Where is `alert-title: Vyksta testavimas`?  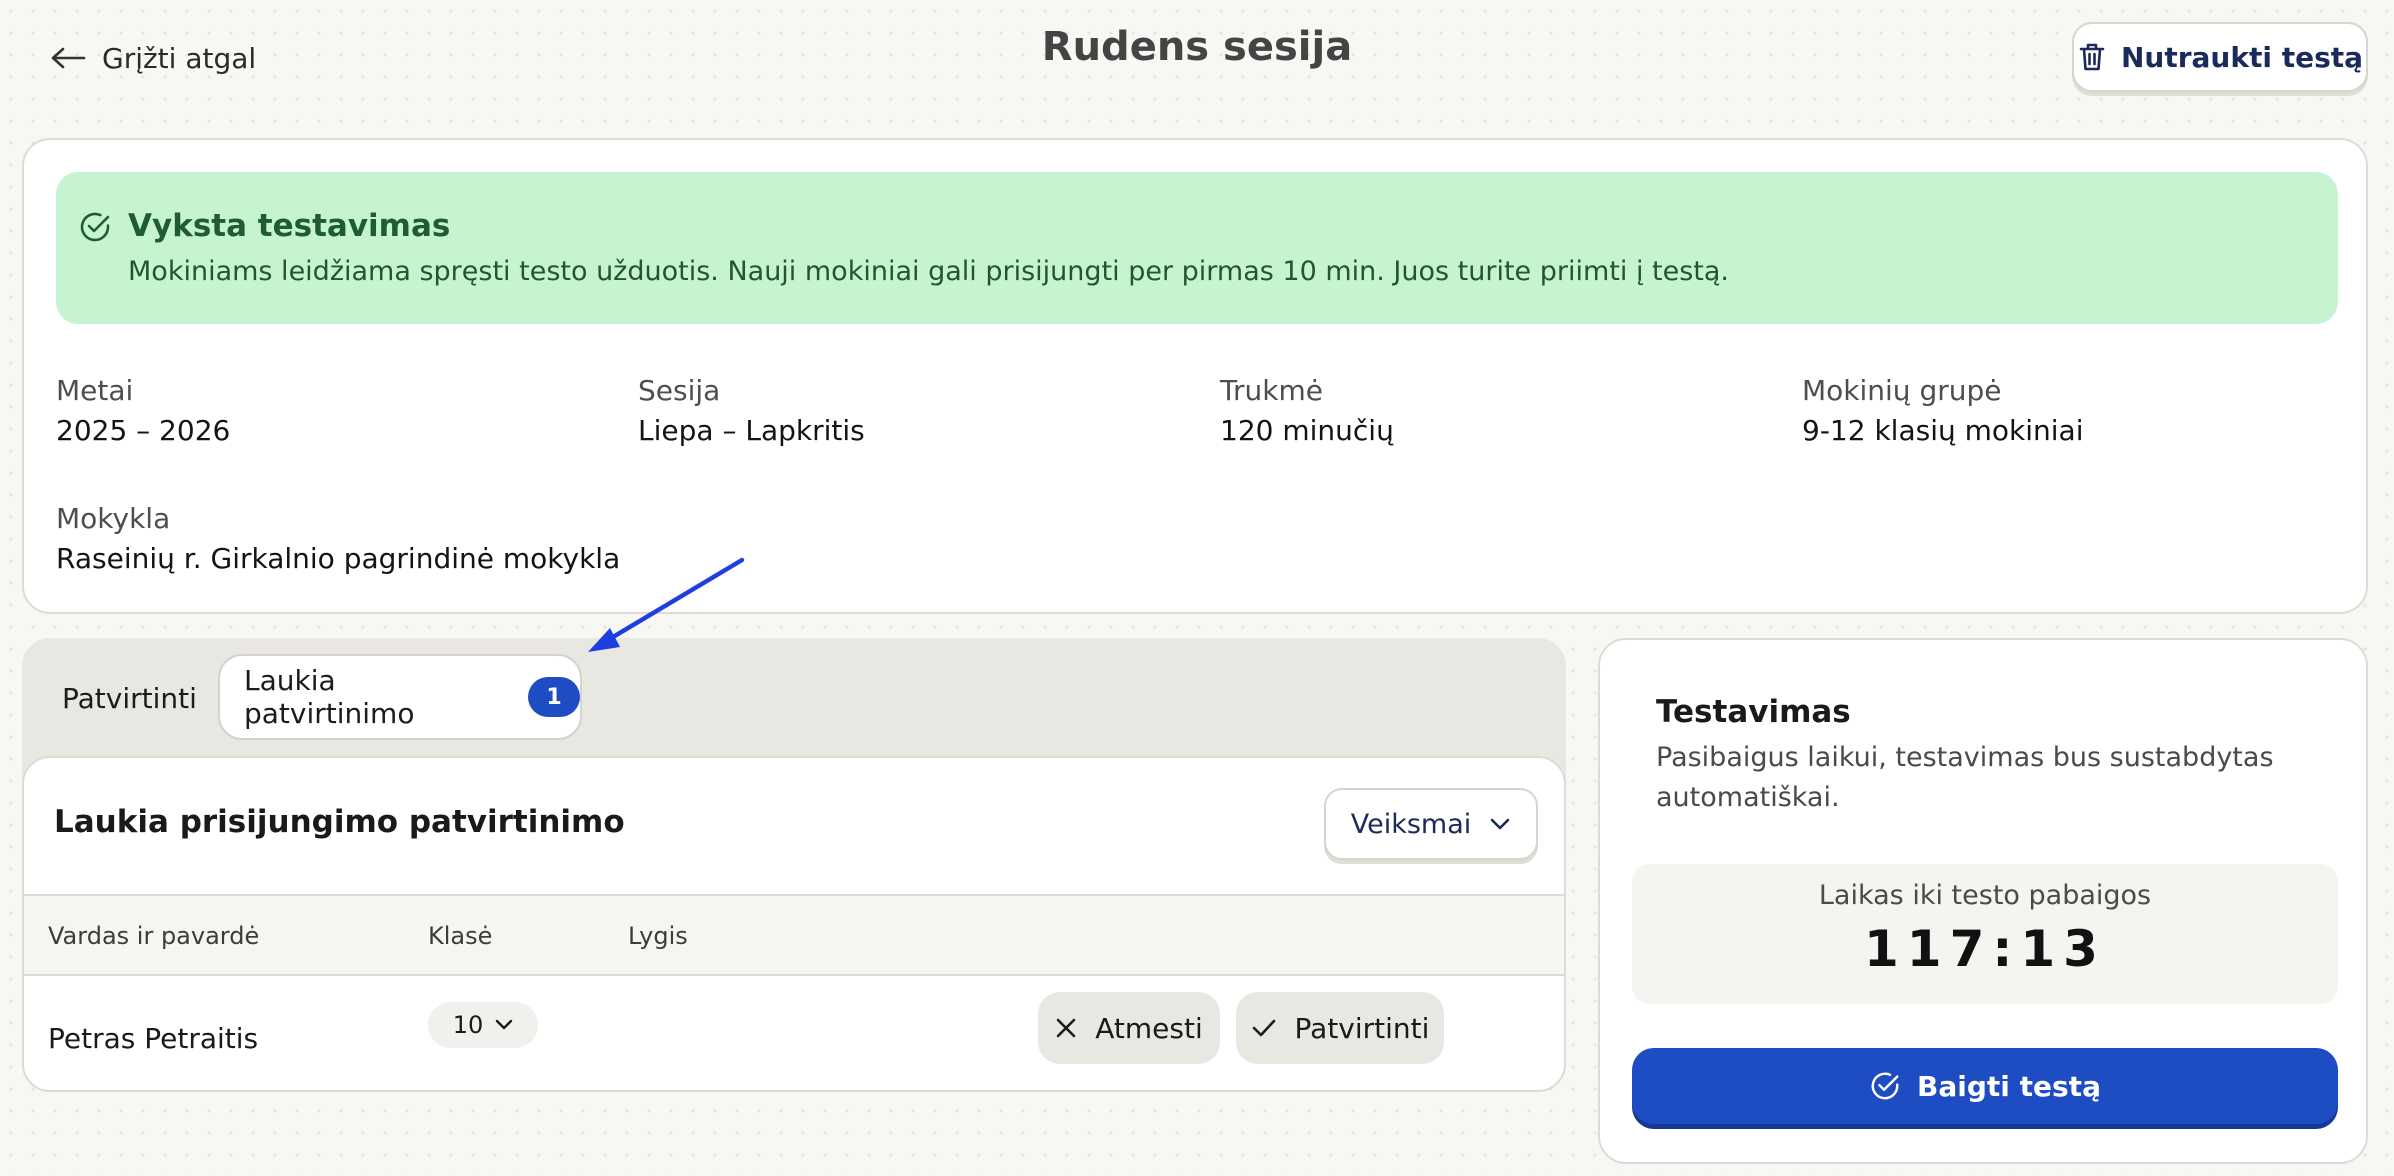 alert-title: Vyksta testavimas is located at coordinates (289, 226).